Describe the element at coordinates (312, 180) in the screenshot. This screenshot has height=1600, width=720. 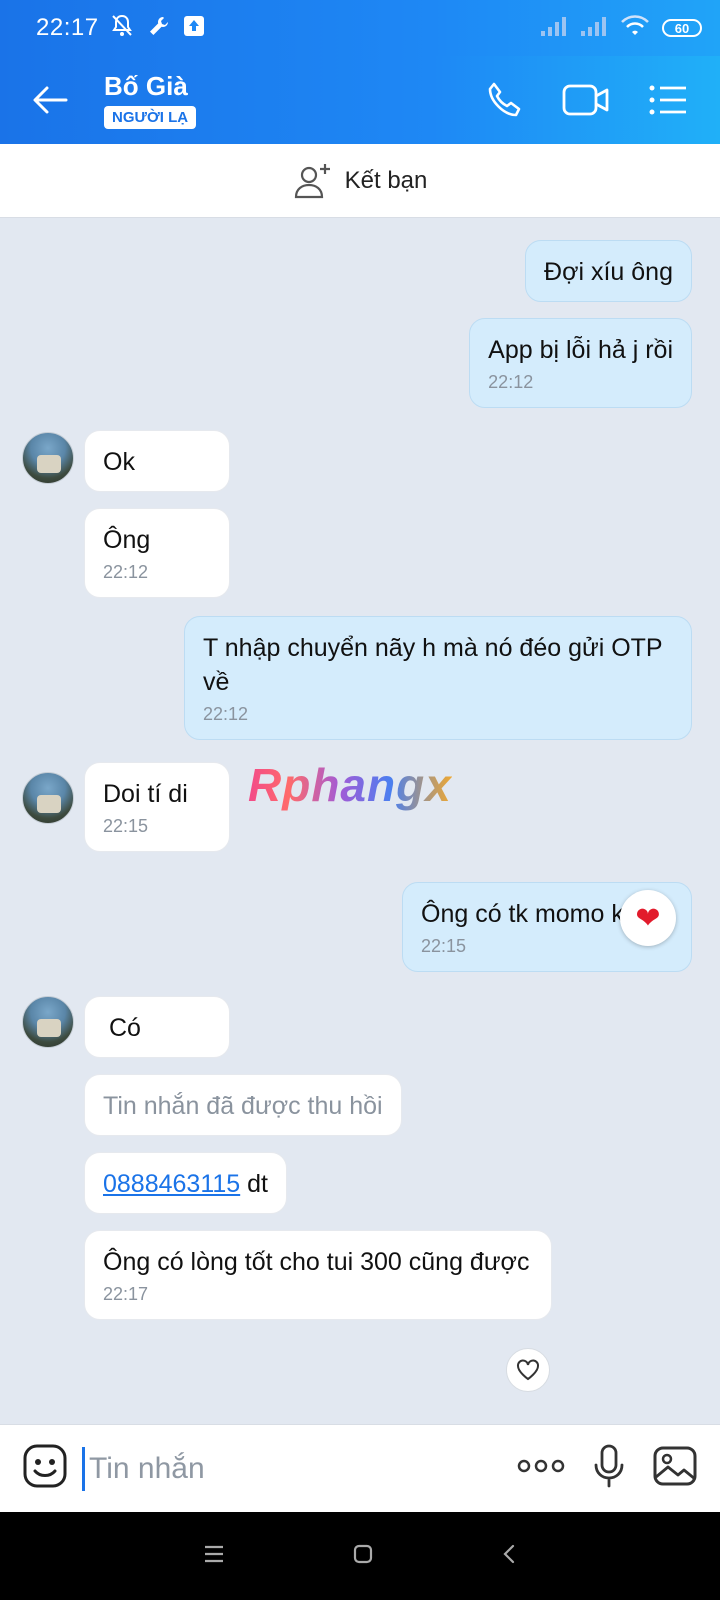
I see `add-friend-icon` at that location.